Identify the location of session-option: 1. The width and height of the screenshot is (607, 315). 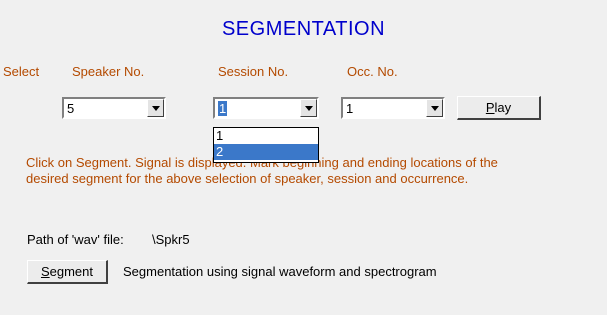
(266, 136).